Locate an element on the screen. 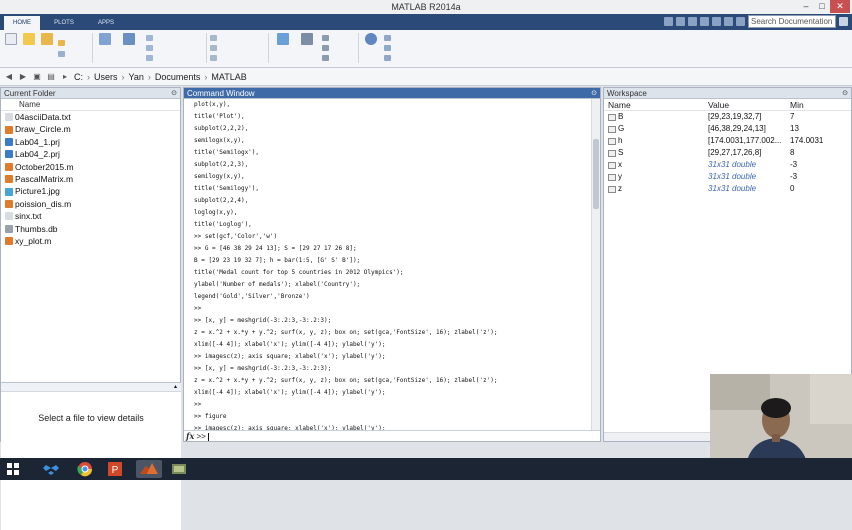  vertical-scrollbar is located at coordinates (595, 264).